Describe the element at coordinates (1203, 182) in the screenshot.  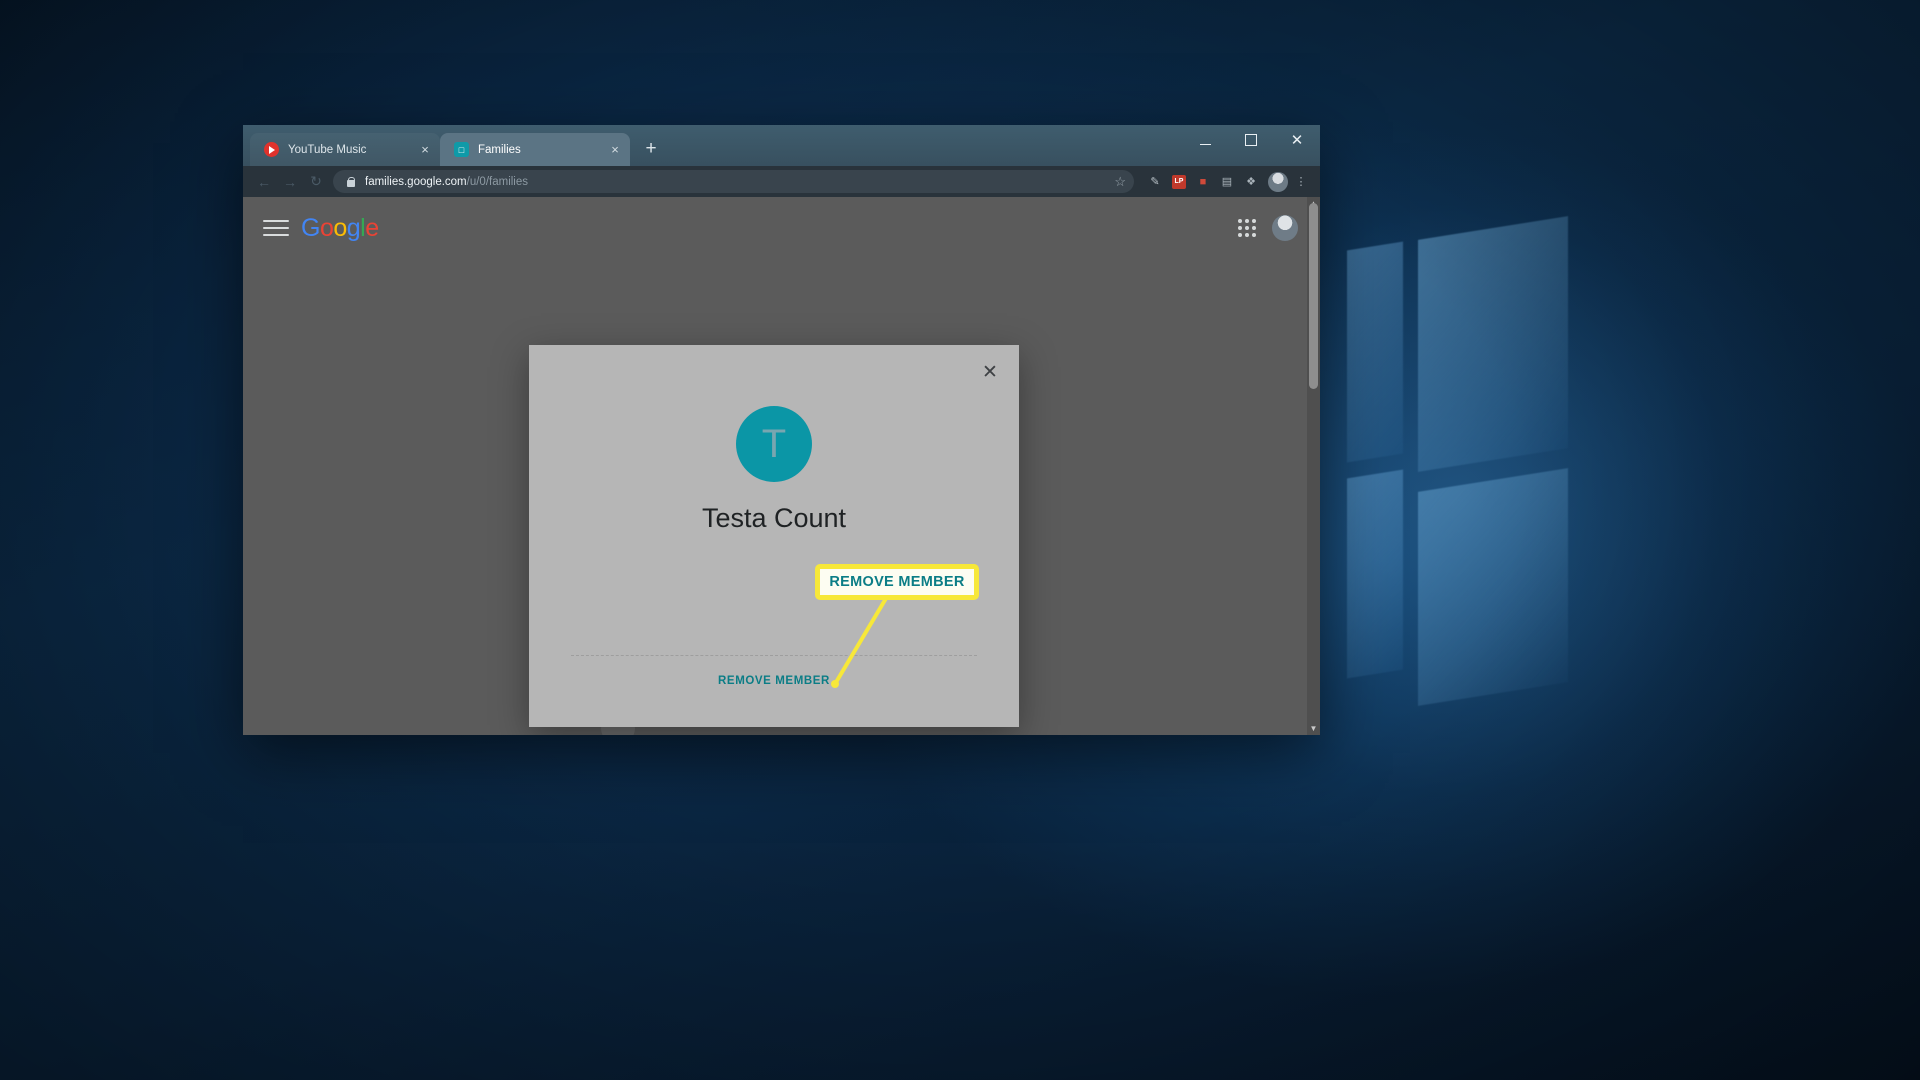
I see `red-extension-icon: ■` at that location.